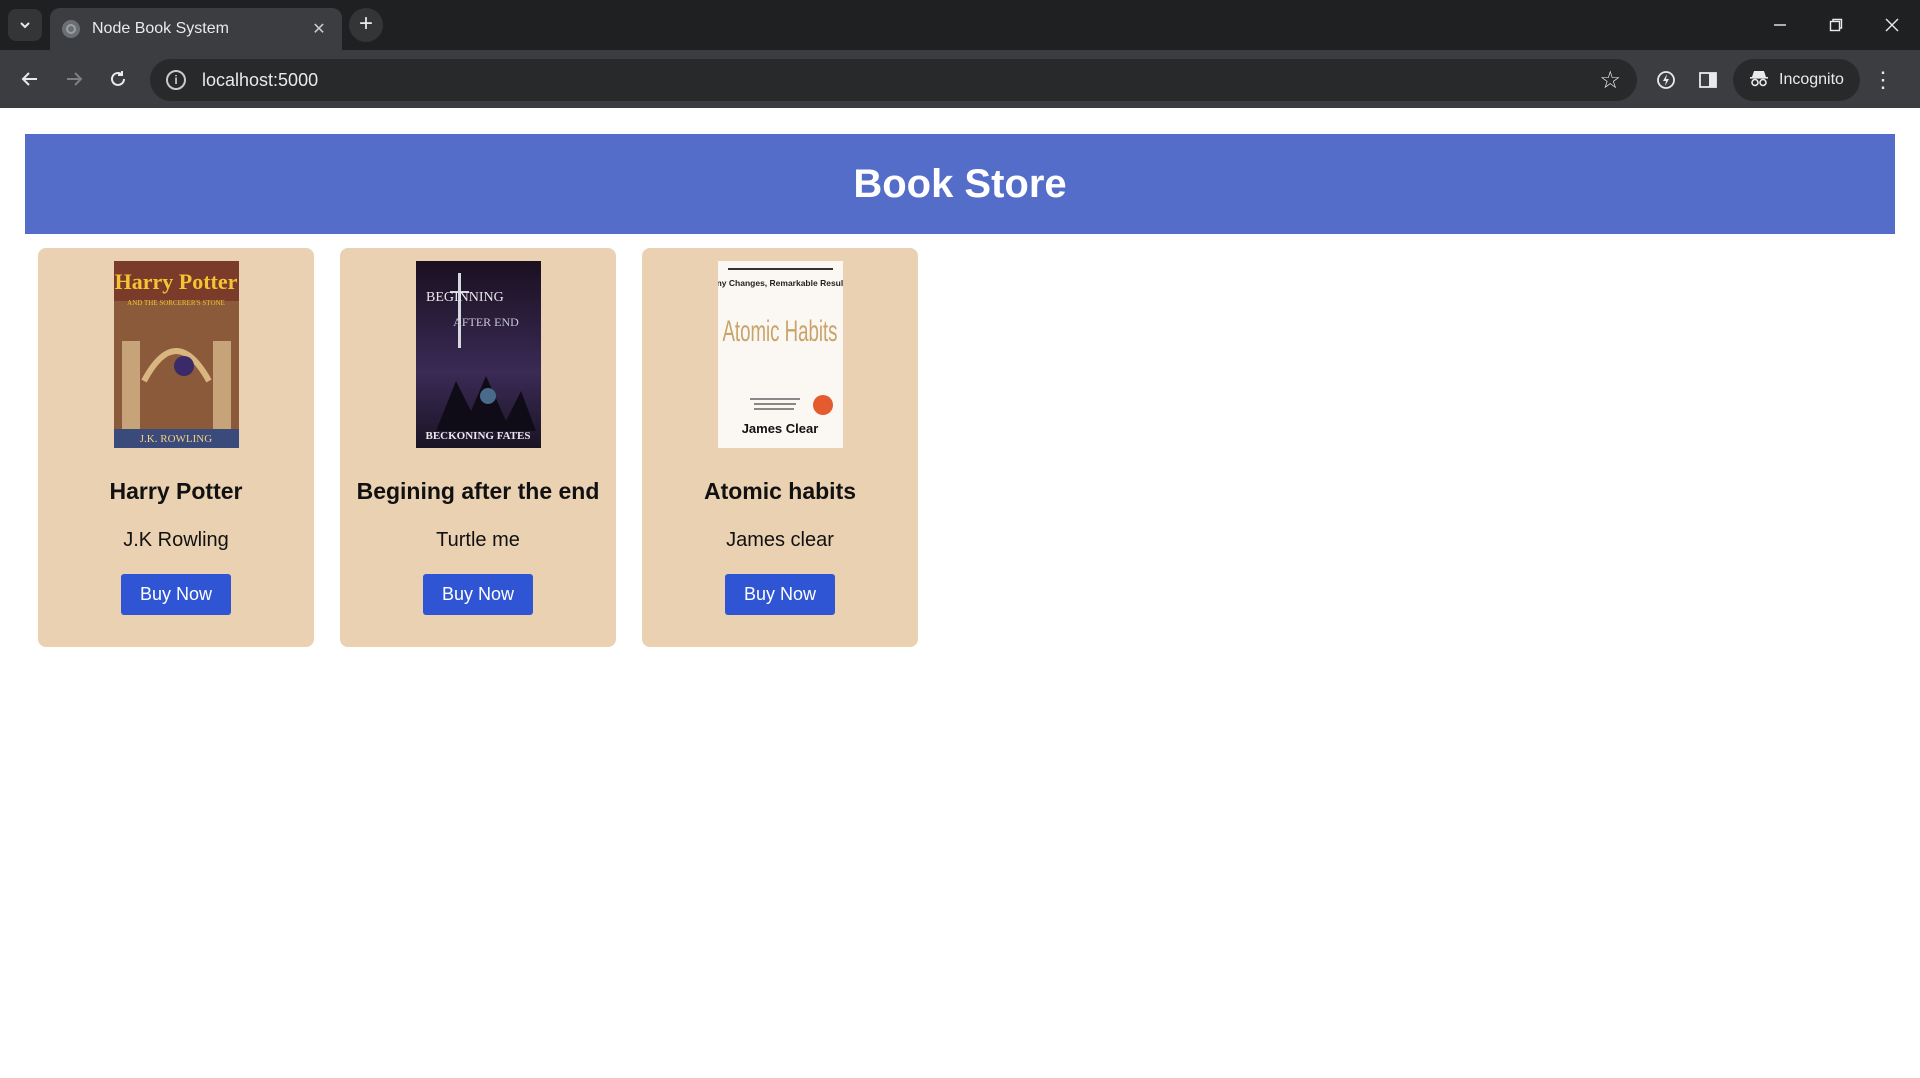 The image size is (1920, 1078). I want to click on incognito-icon, so click(1759, 80).